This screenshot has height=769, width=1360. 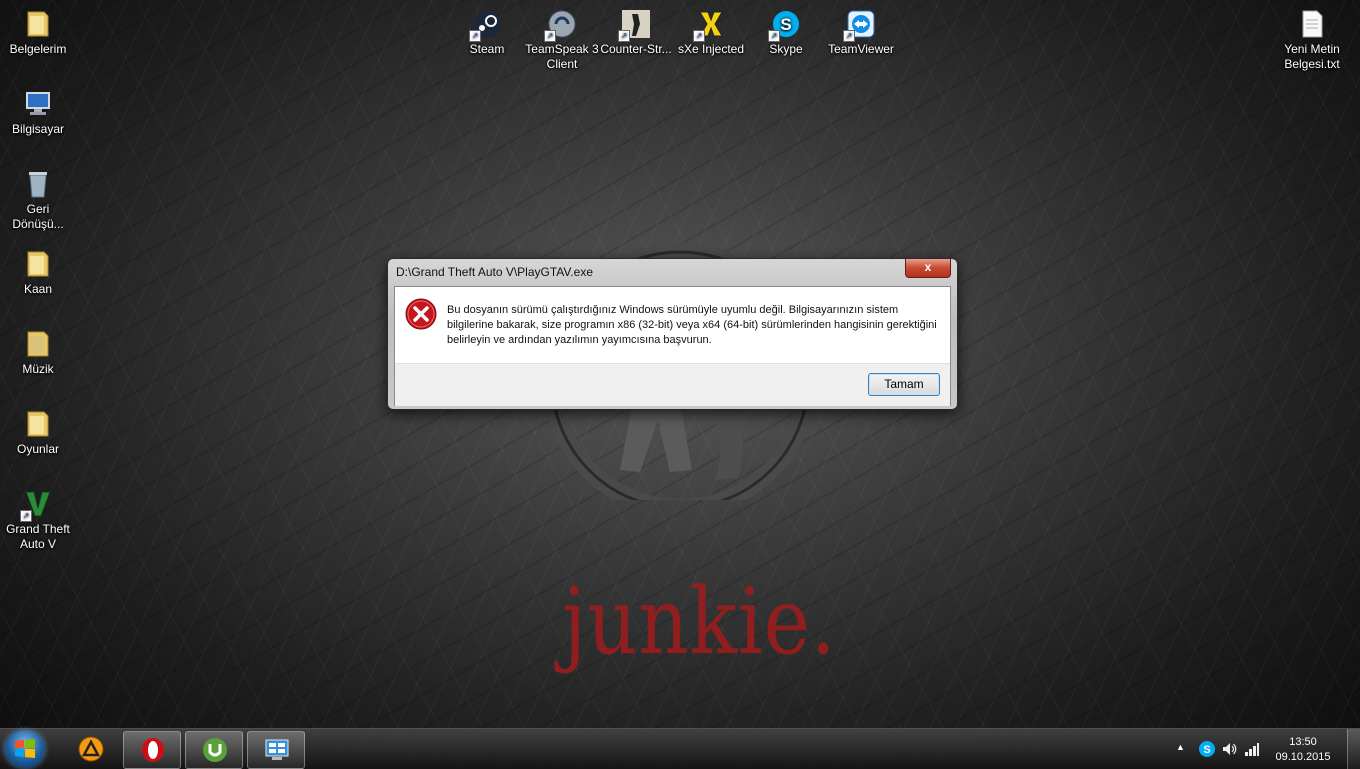 I want to click on utorrent-icon, so click(x=215, y=750).